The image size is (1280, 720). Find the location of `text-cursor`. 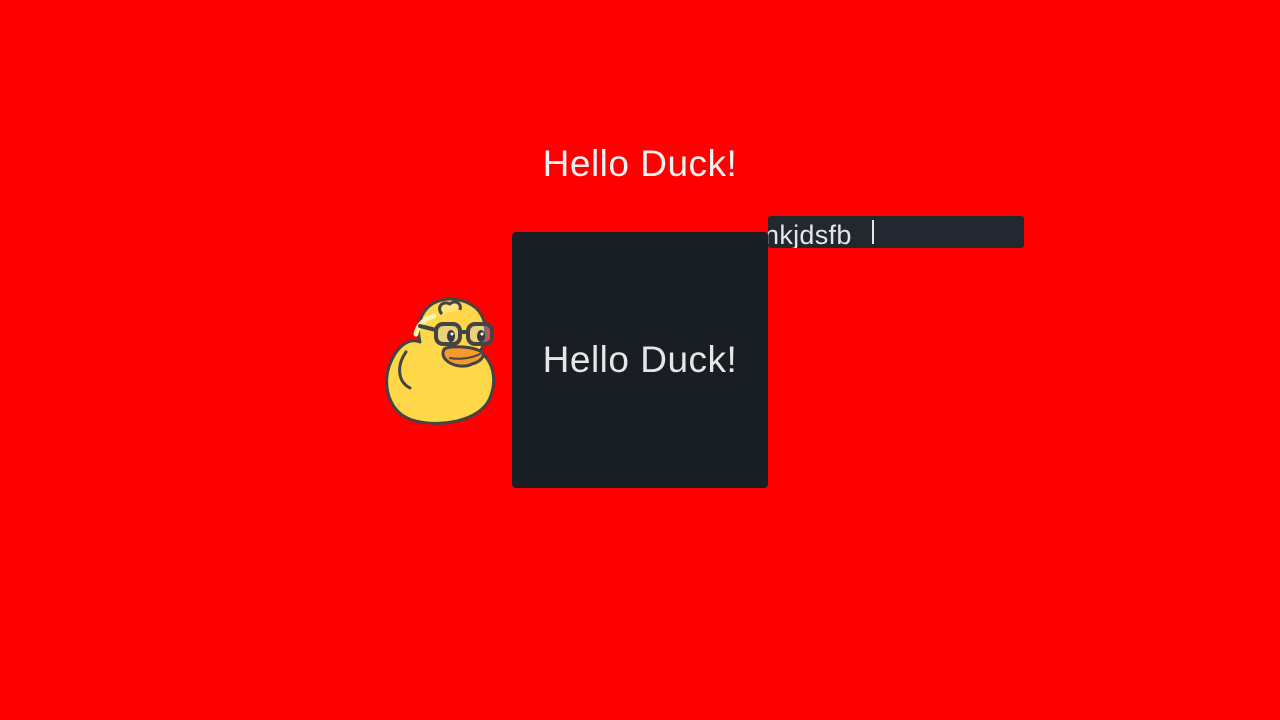

text-cursor is located at coordinates (873, 232).